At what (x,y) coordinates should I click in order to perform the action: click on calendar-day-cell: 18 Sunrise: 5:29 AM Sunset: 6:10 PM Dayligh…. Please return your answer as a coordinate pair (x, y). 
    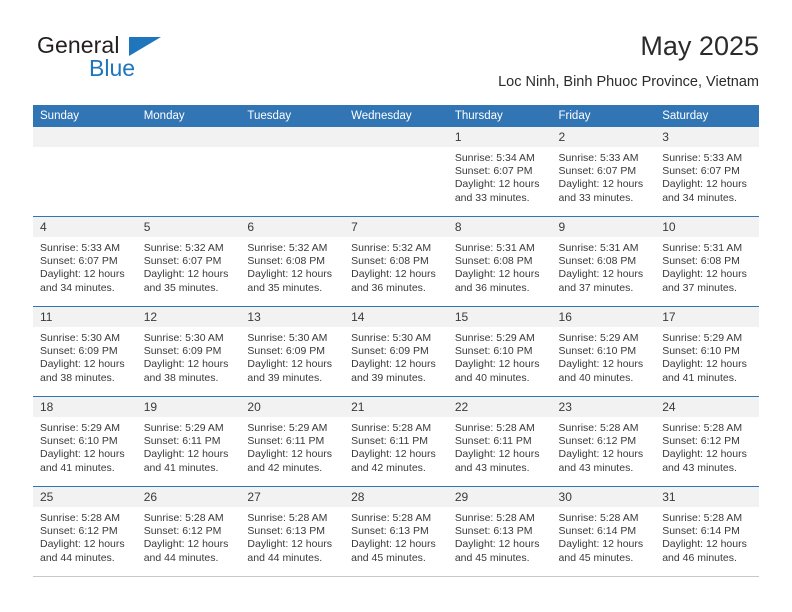
    Looking at the image, I should click on (85, 441).